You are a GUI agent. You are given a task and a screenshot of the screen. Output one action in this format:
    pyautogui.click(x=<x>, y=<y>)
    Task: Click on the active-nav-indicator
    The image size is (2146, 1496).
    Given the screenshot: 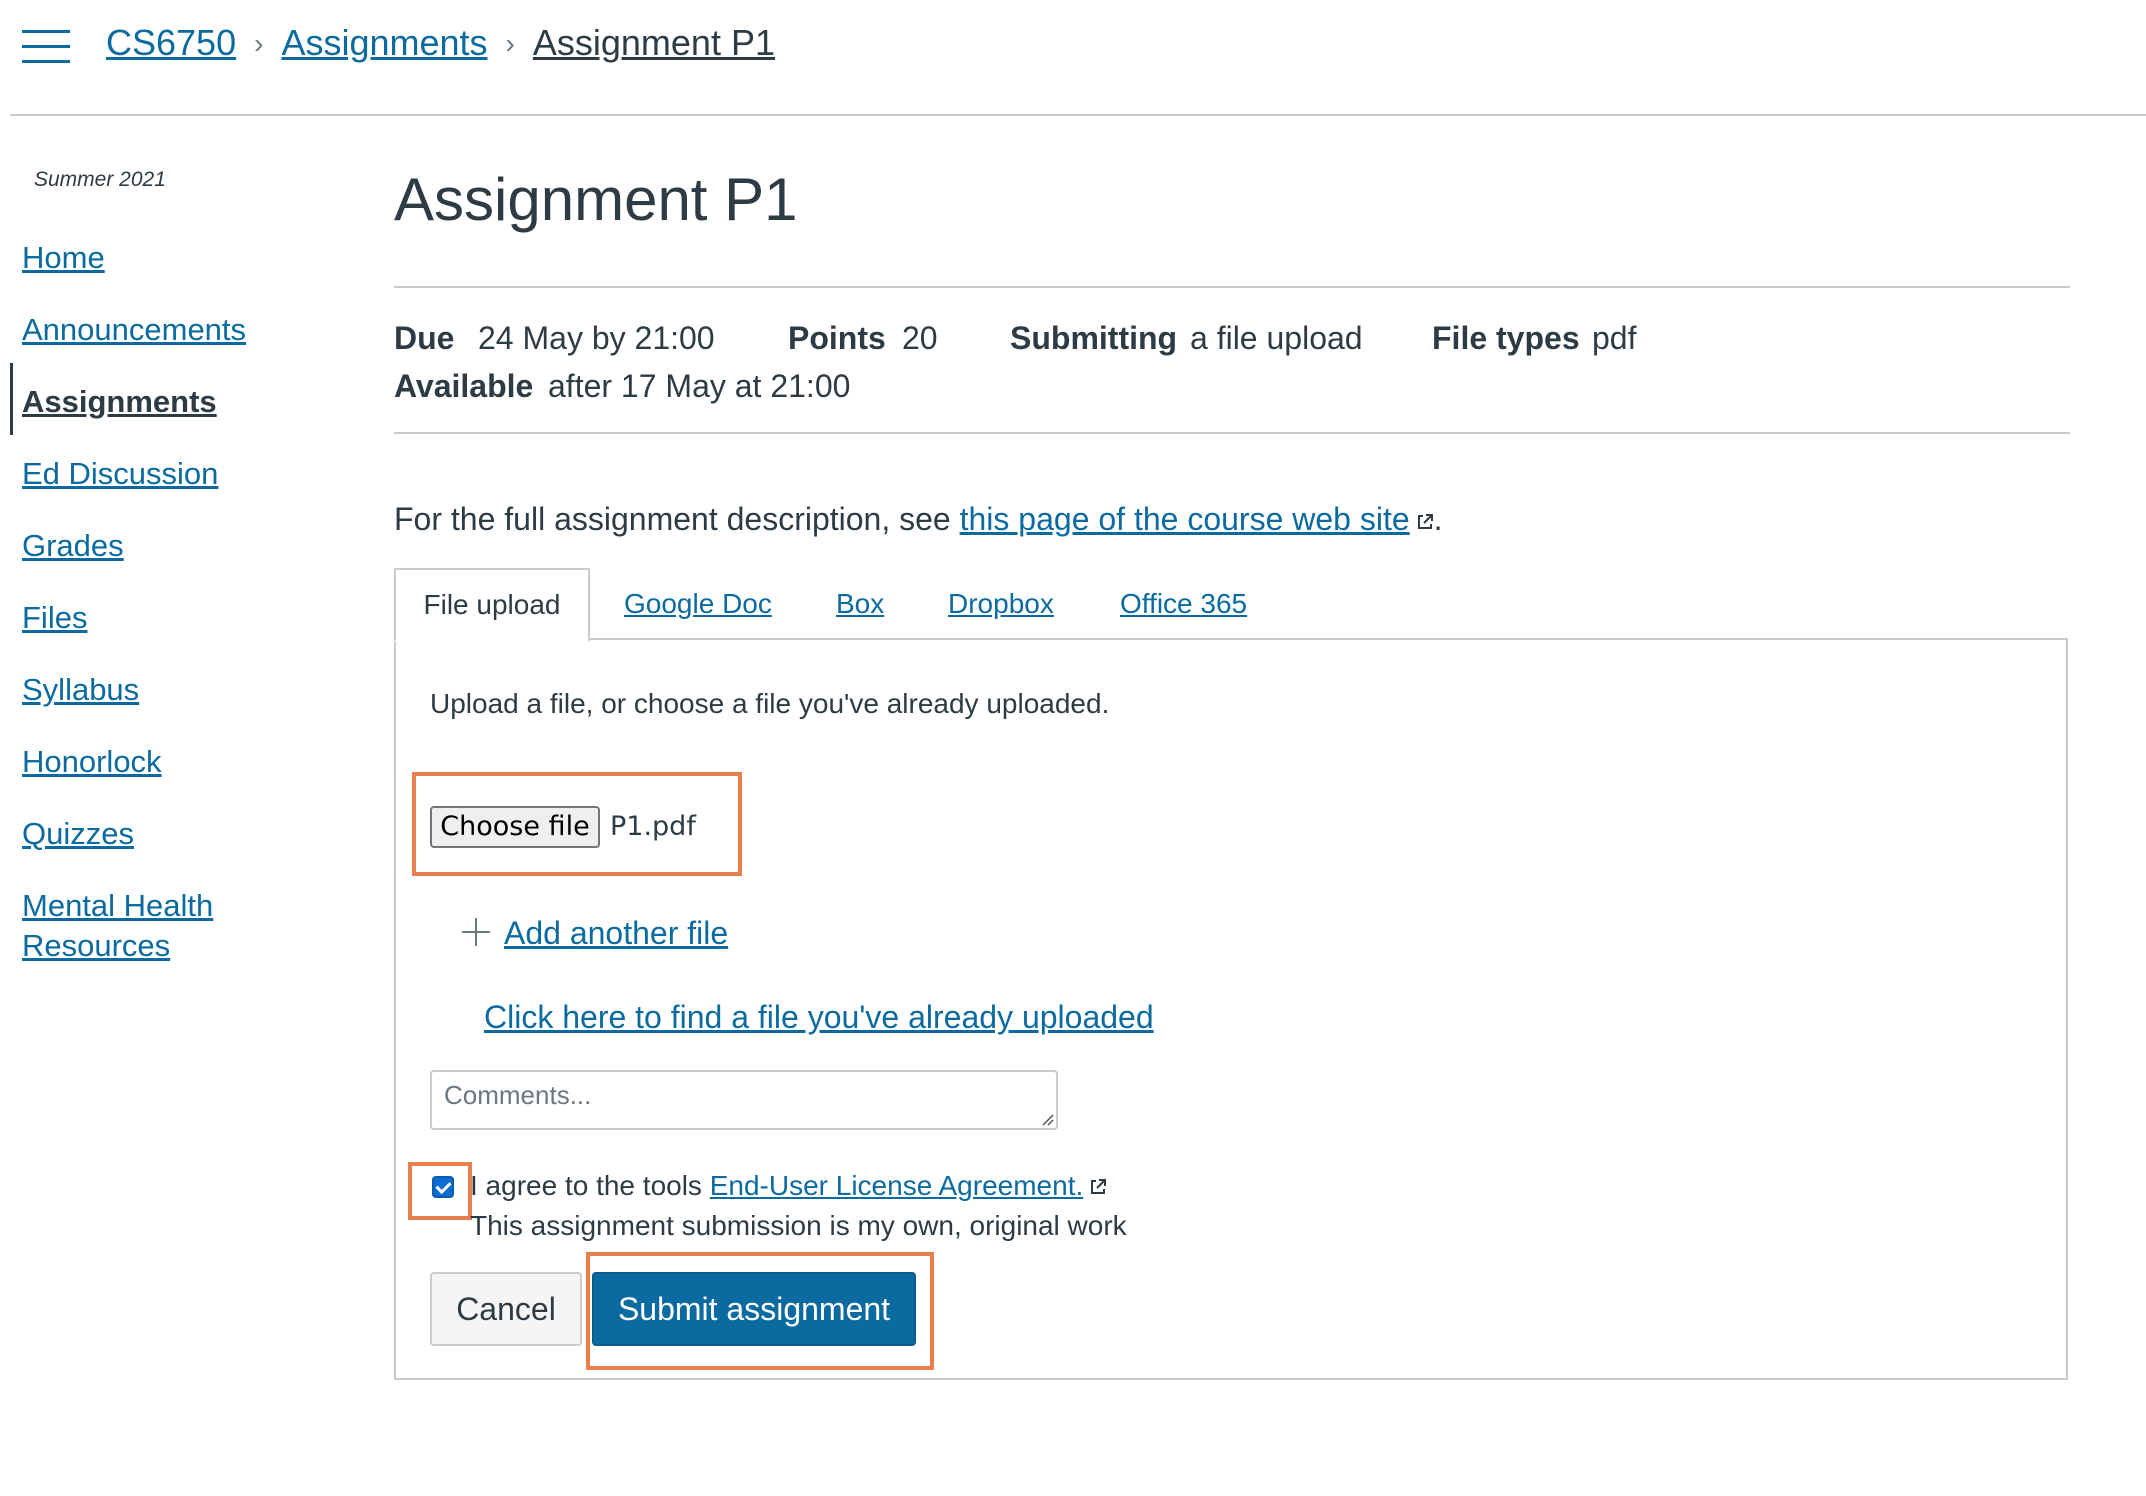 What is the action you would take?
    pyautogui.click(x=11, y=399)
    